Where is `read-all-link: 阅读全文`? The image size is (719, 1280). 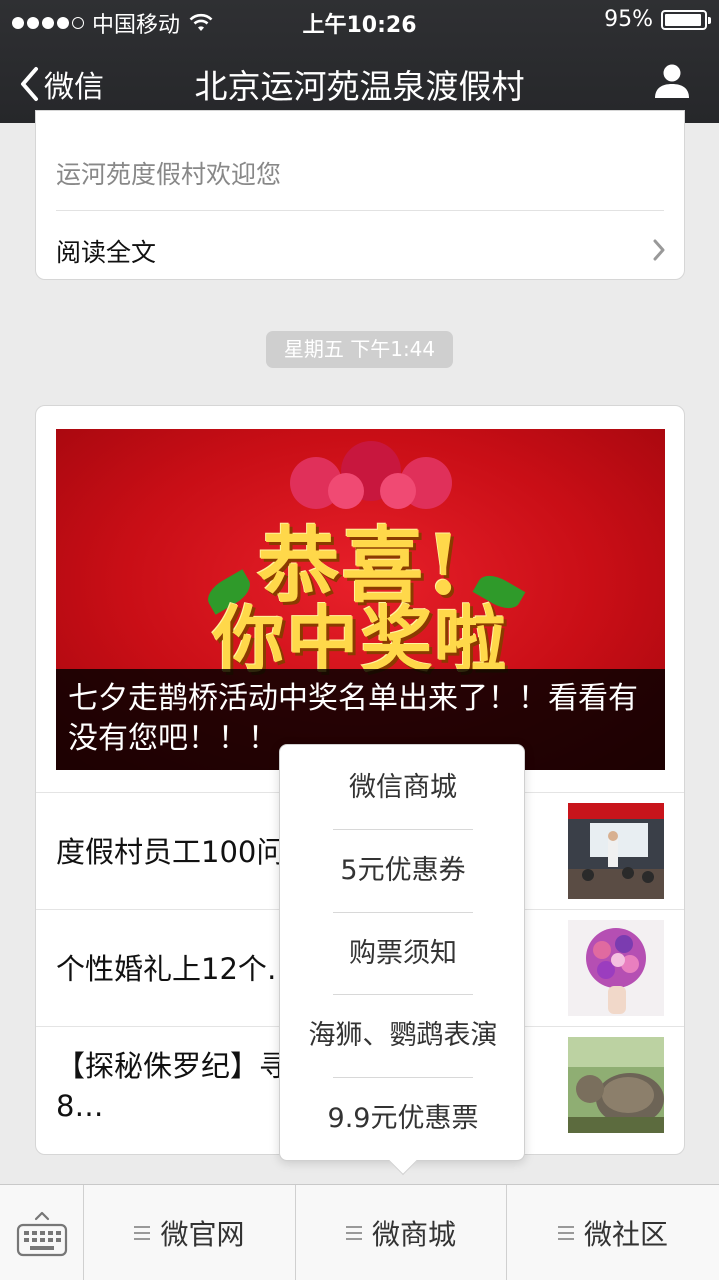
read-all-link: 阅读全文 is located at coordinates (360, 246).